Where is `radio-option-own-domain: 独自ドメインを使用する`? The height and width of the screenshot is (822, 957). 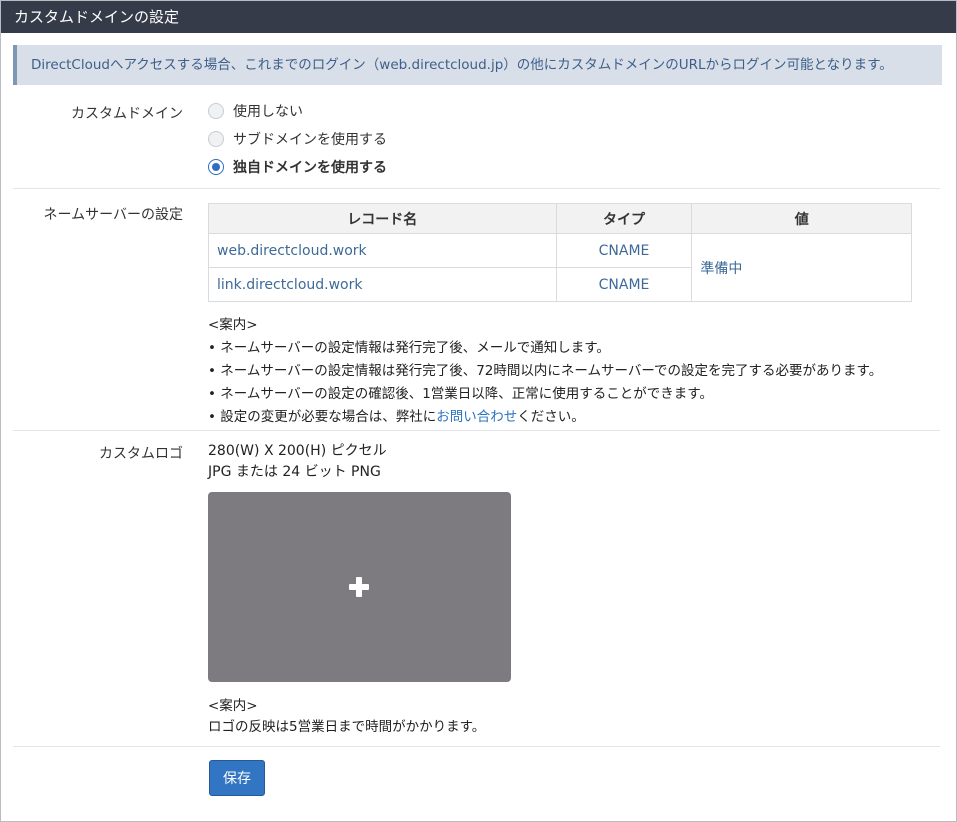
radio-option-own-domain: 独自ドメインを使用する is located at coordinates (574, 167).